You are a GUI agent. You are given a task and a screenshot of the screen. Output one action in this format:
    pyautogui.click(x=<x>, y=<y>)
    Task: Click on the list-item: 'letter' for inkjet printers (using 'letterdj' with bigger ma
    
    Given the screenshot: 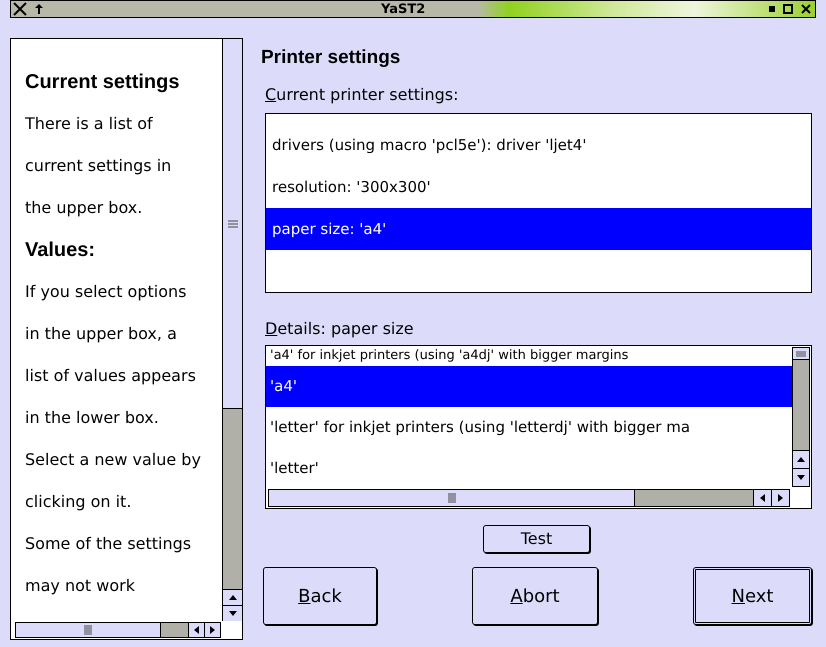 What is the action you would take?
    pyautogui.click(x=529, y=427)
    